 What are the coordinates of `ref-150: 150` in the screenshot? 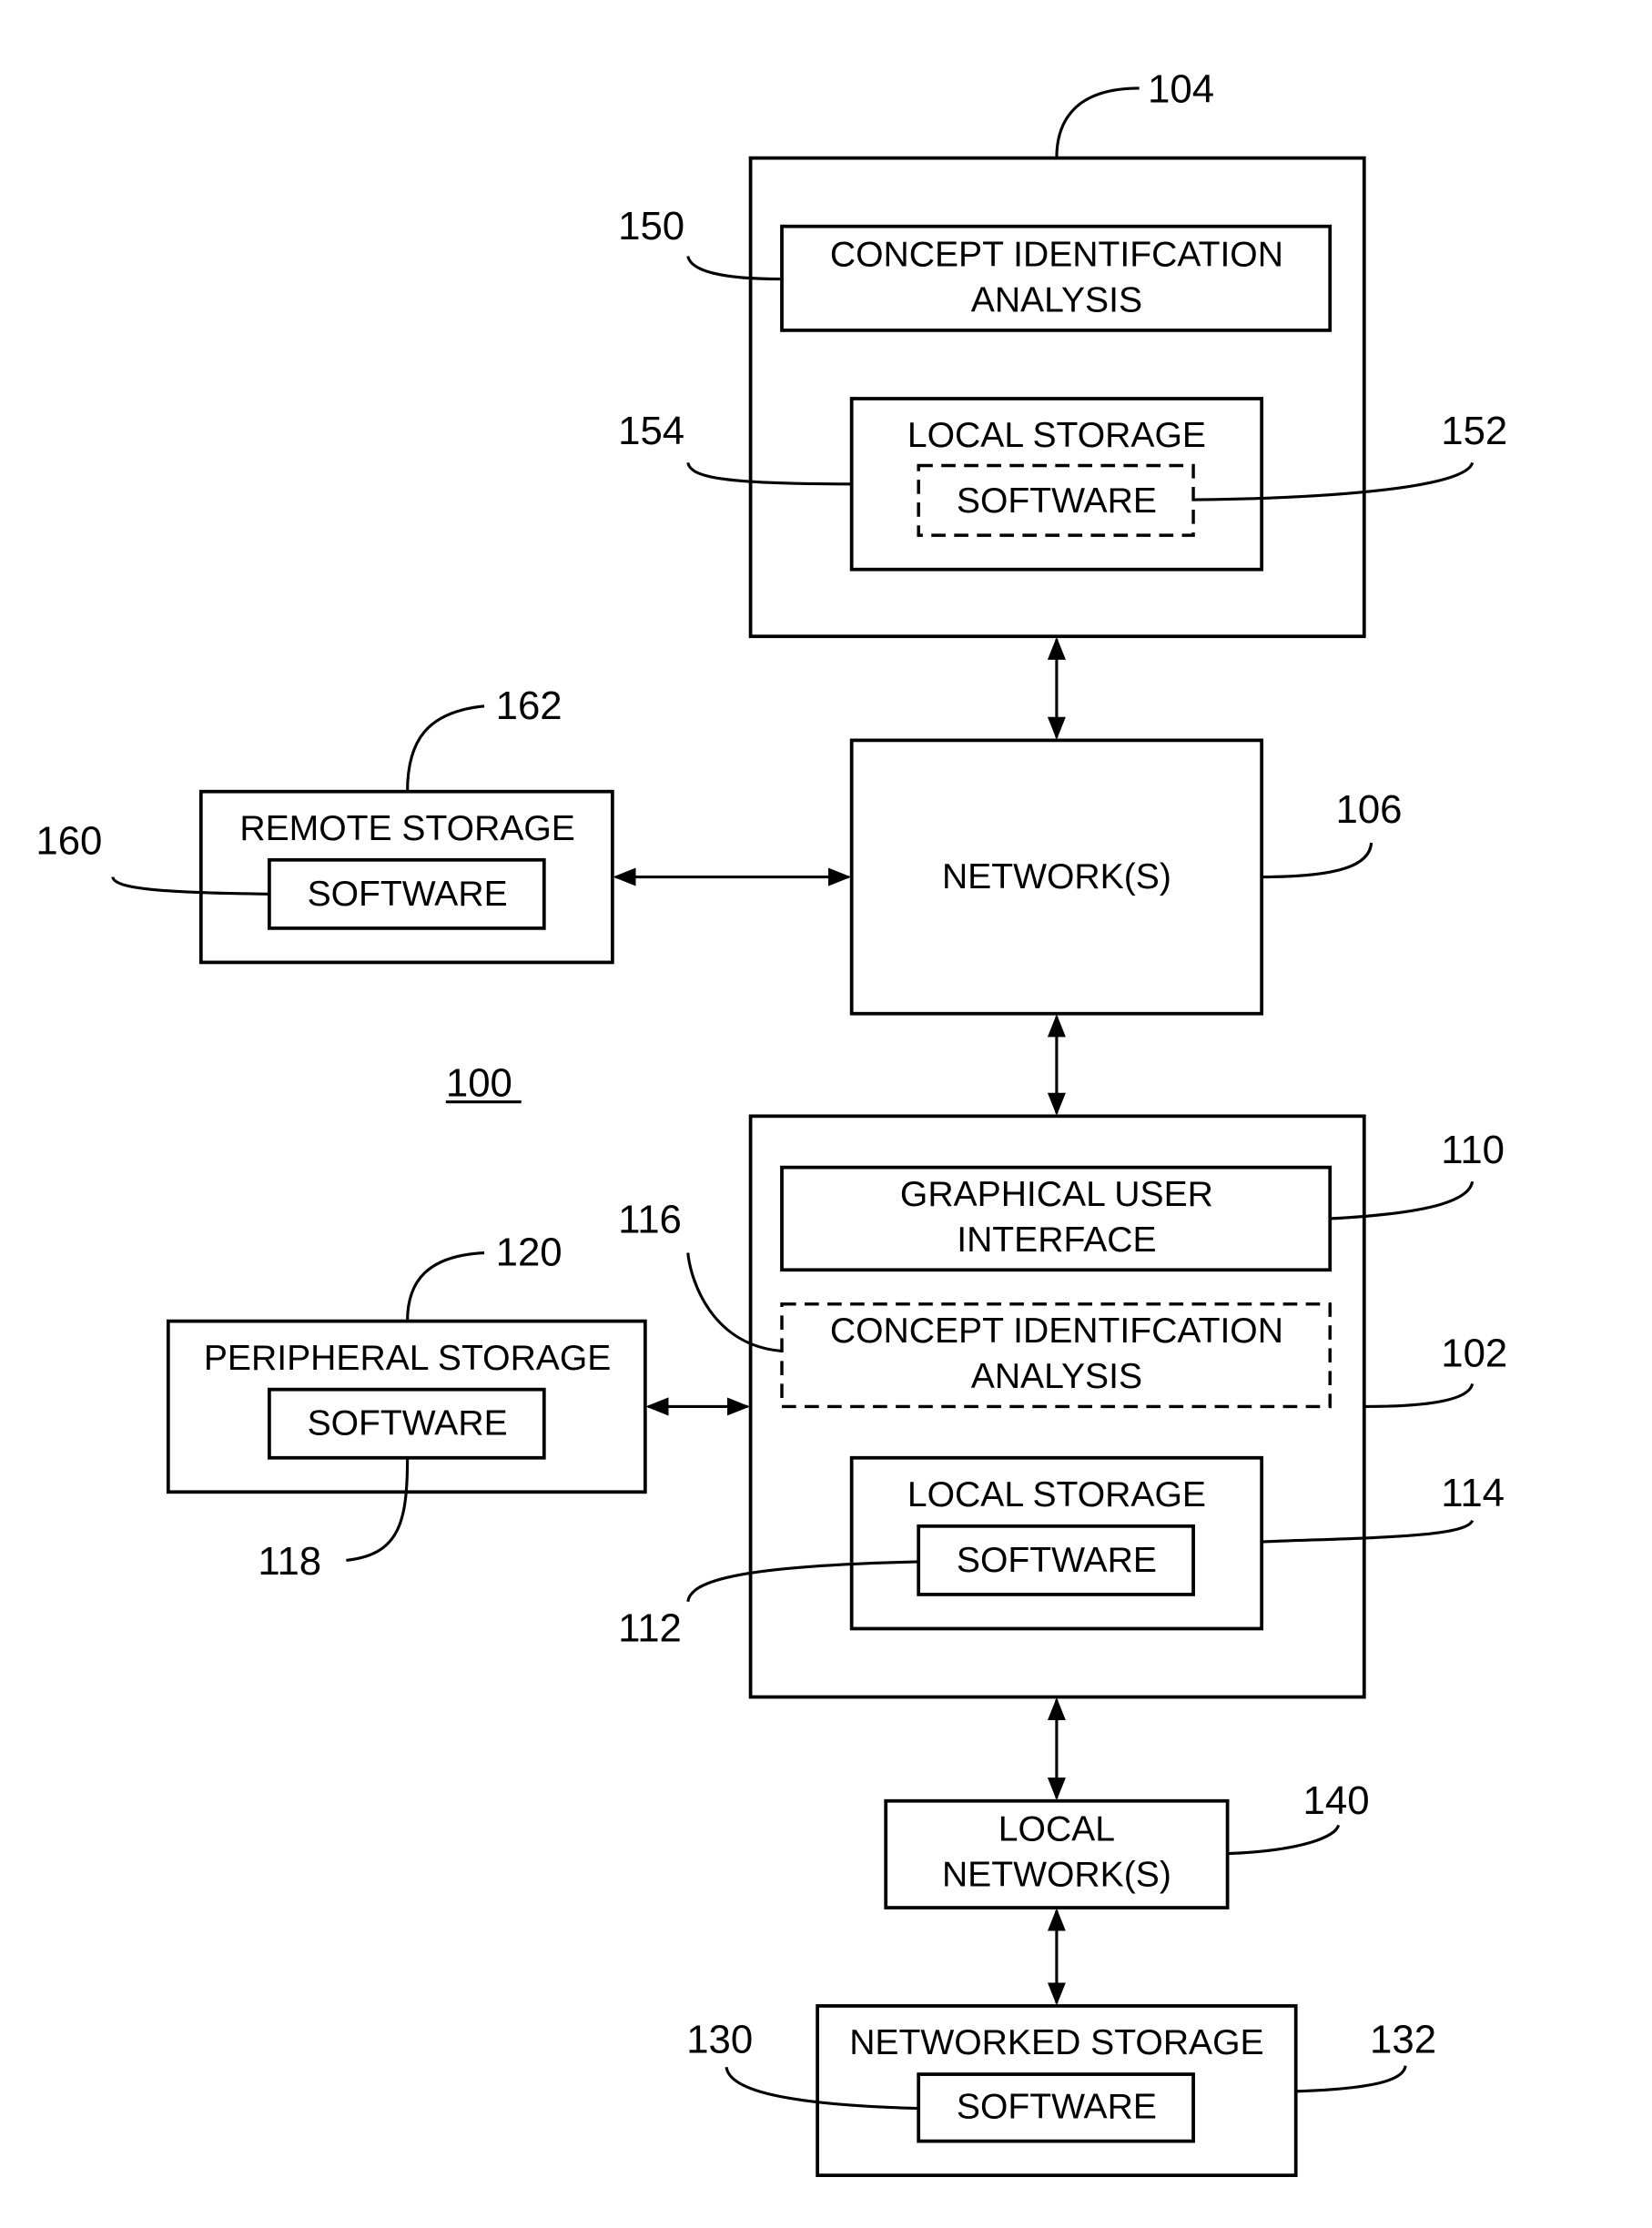 It's located at (651, 226).